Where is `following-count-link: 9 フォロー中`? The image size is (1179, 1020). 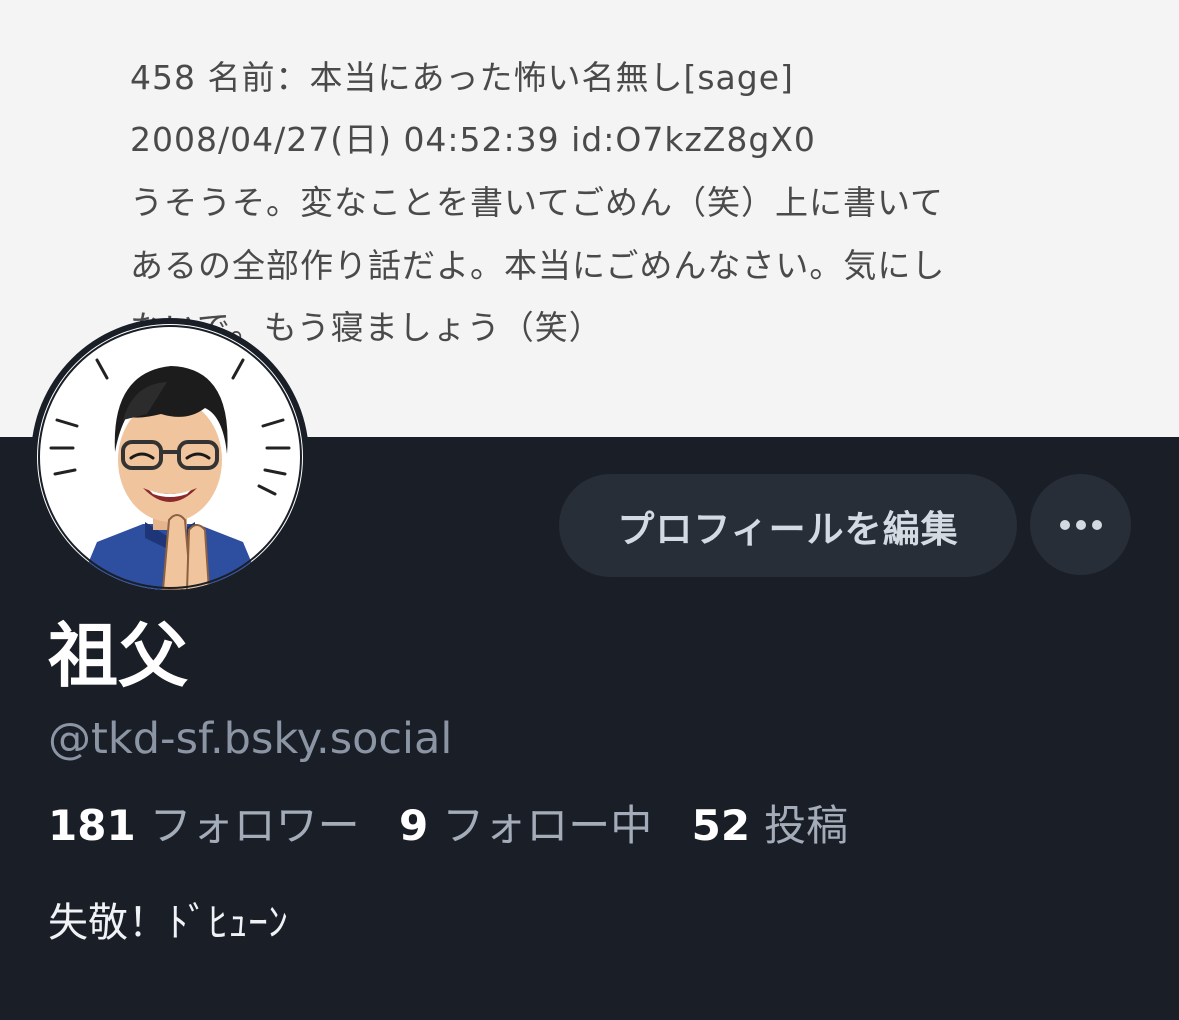
following-count-link: 9 フォロー中 is located at coordinates (525, 826).